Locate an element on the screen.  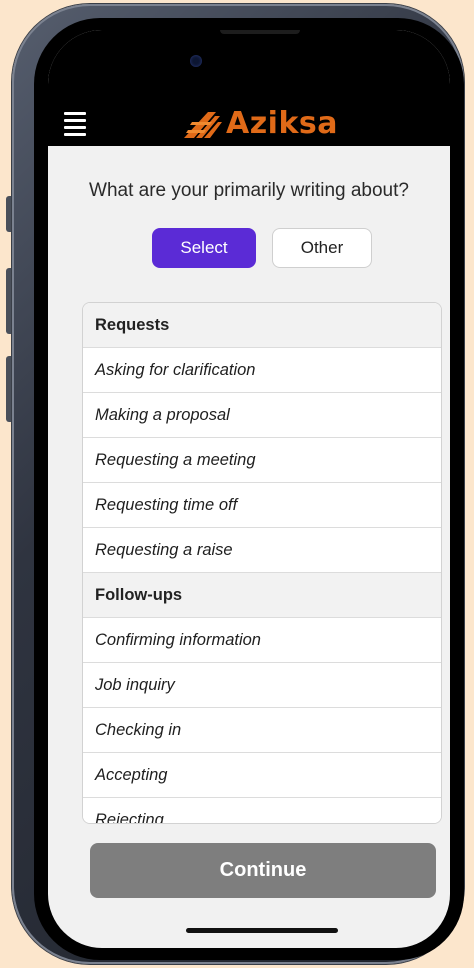
list-item: Asking for clarification is located at coordinates (262, 370).